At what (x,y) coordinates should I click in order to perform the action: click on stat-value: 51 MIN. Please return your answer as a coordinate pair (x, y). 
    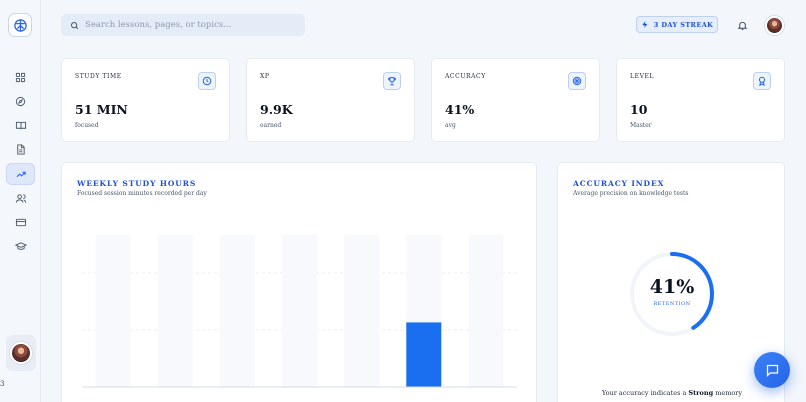
    Looking at the image, I should click on (101, 109).